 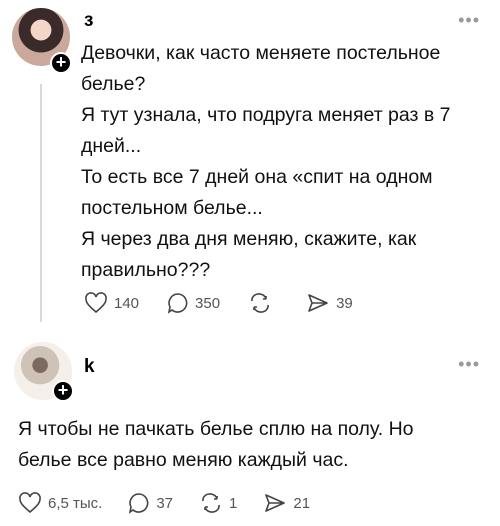 I want to click on repost-button: 1, so click(x=218, y=503).